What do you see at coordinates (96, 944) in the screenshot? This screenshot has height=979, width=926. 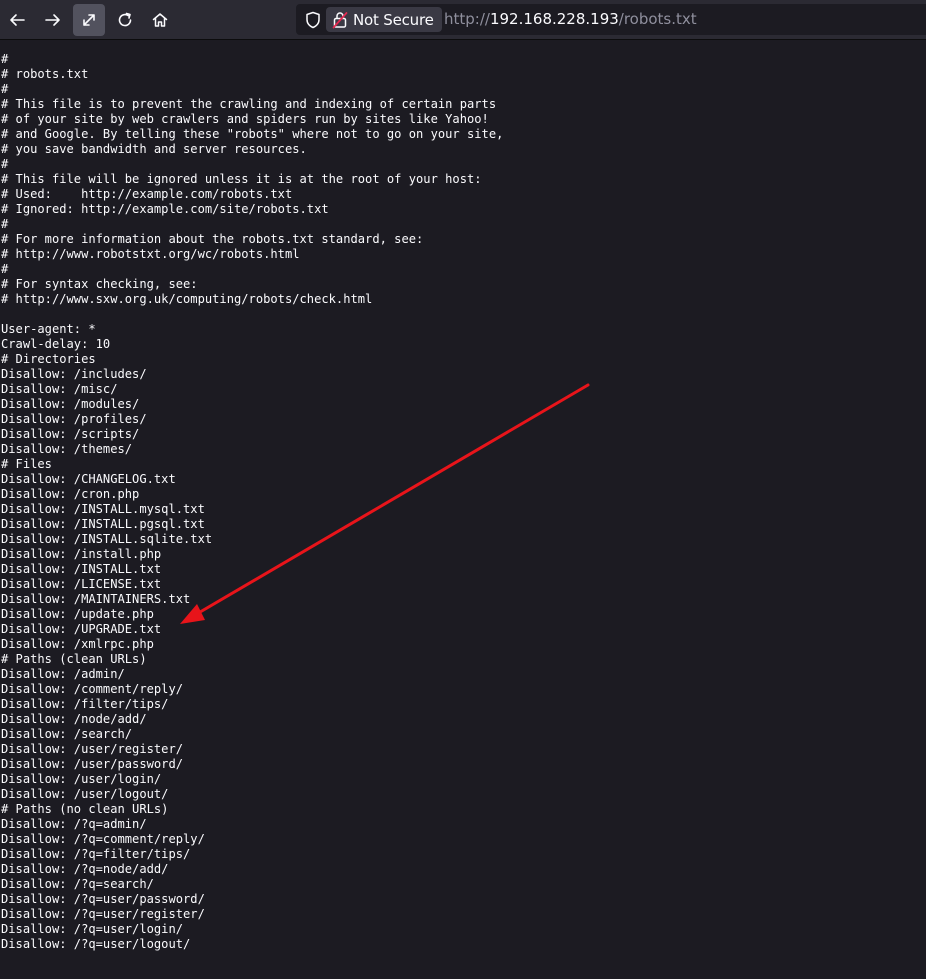 I see `text-line: Disallow: /?q=user/logout/` at bounding box center [96, 944].